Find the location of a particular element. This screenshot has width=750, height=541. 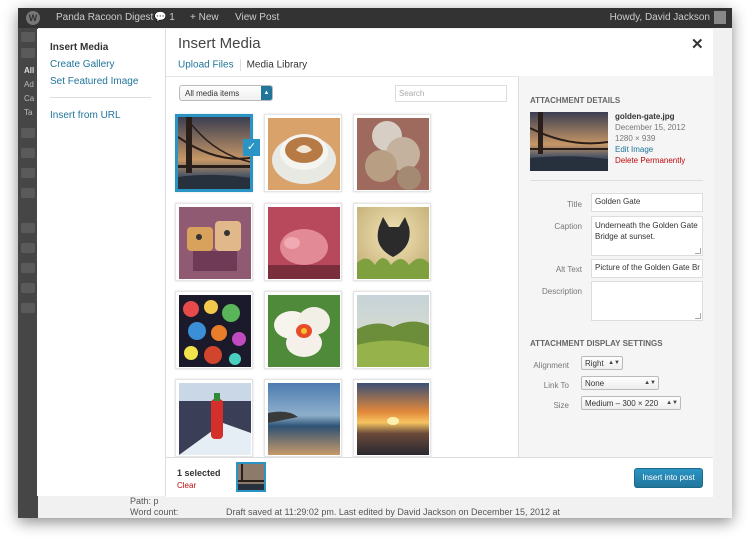

attachment-details-heading: Attachment Details is located at coordinates (575, 100).